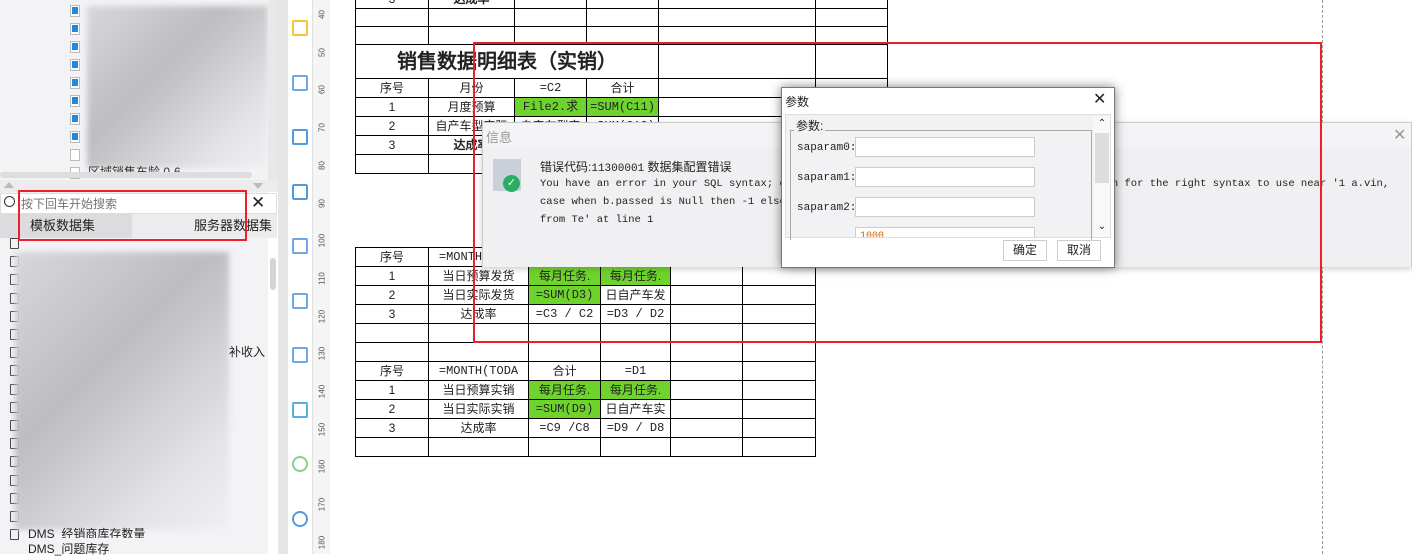 The image size is (1412, 557). Describe the element at coordinates (827, 208) in the screenshot. I see `param-label: saparam2:` at that location.